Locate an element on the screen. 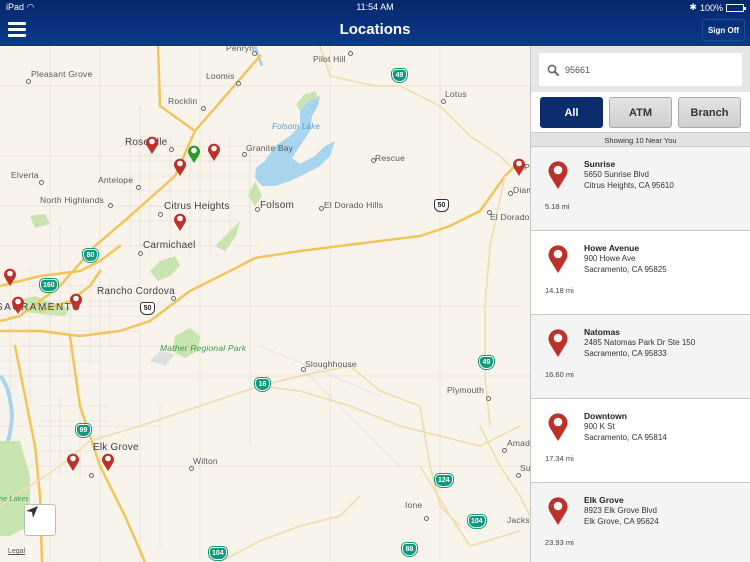  filter-all-button: All is located at coordinates (571, 112).